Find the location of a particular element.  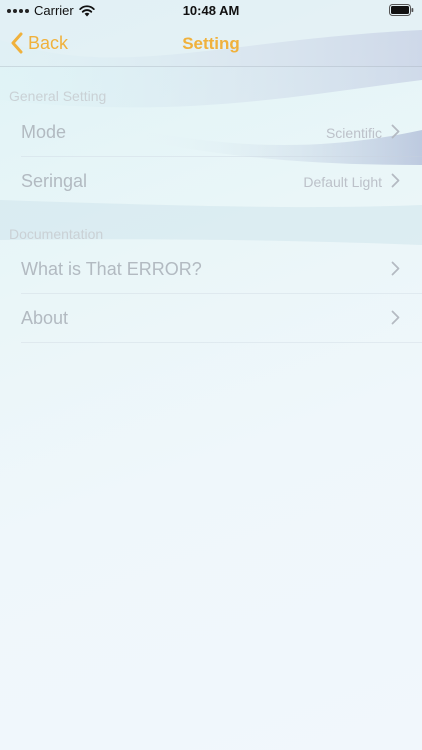

settings-row-what-is-that-error: What is That ERROR? is located at coordinates (211, 269).